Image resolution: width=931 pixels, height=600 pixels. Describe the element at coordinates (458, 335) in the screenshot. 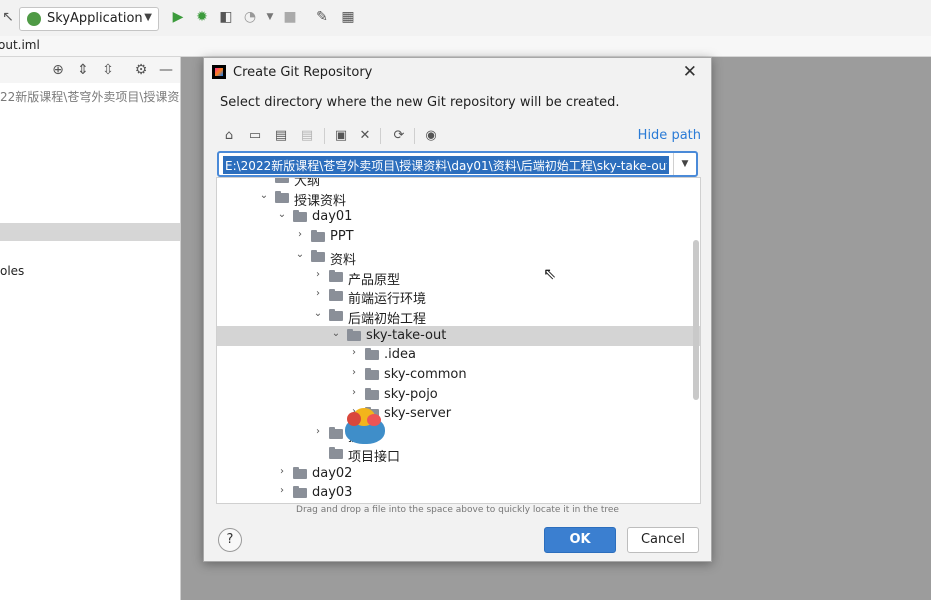

I see `tree-row: ⌄ sky-take-out` at that location.